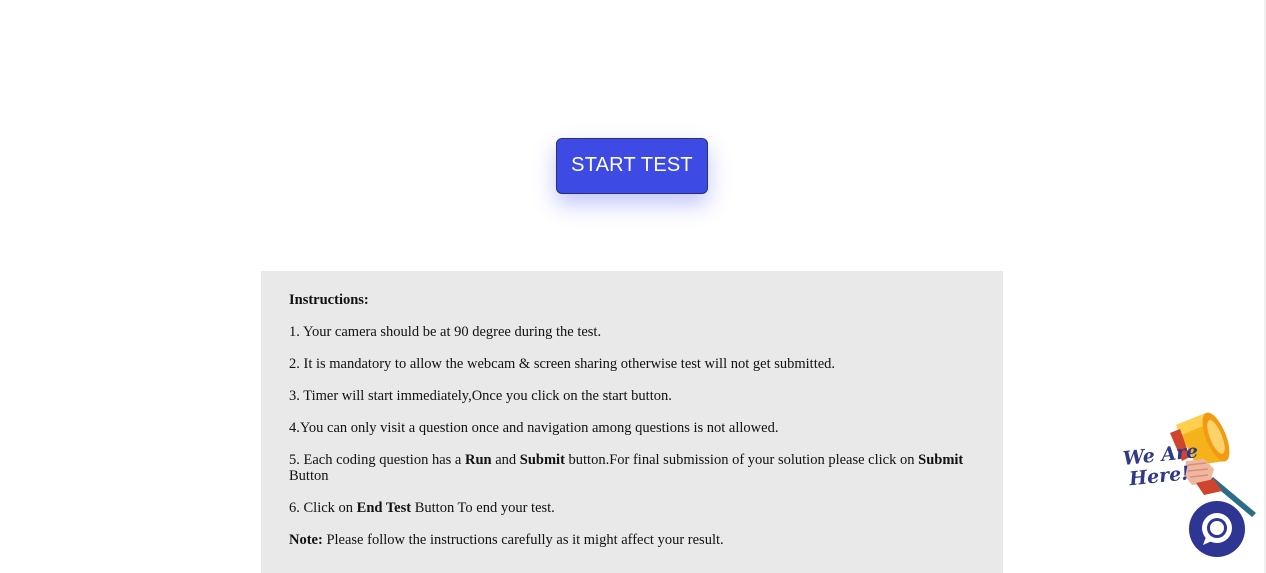 The height and width of the screenshot is (573, 1266). I want to click on instruction-item-5-mid1: and, so click(505, 460).